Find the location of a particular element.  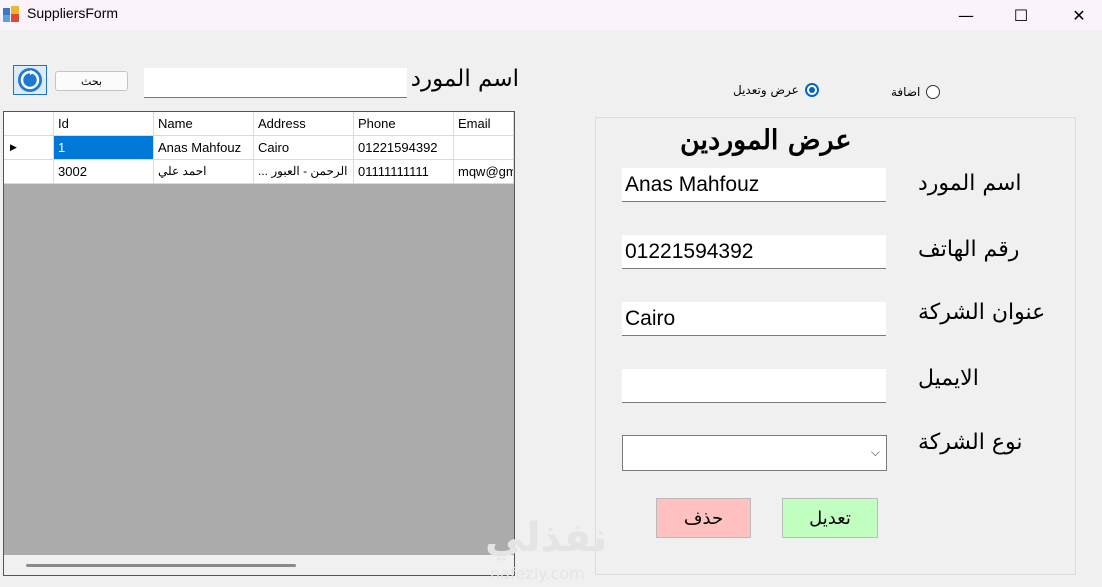

company-type-select: ⌵ is located at coordinates (754, 453).